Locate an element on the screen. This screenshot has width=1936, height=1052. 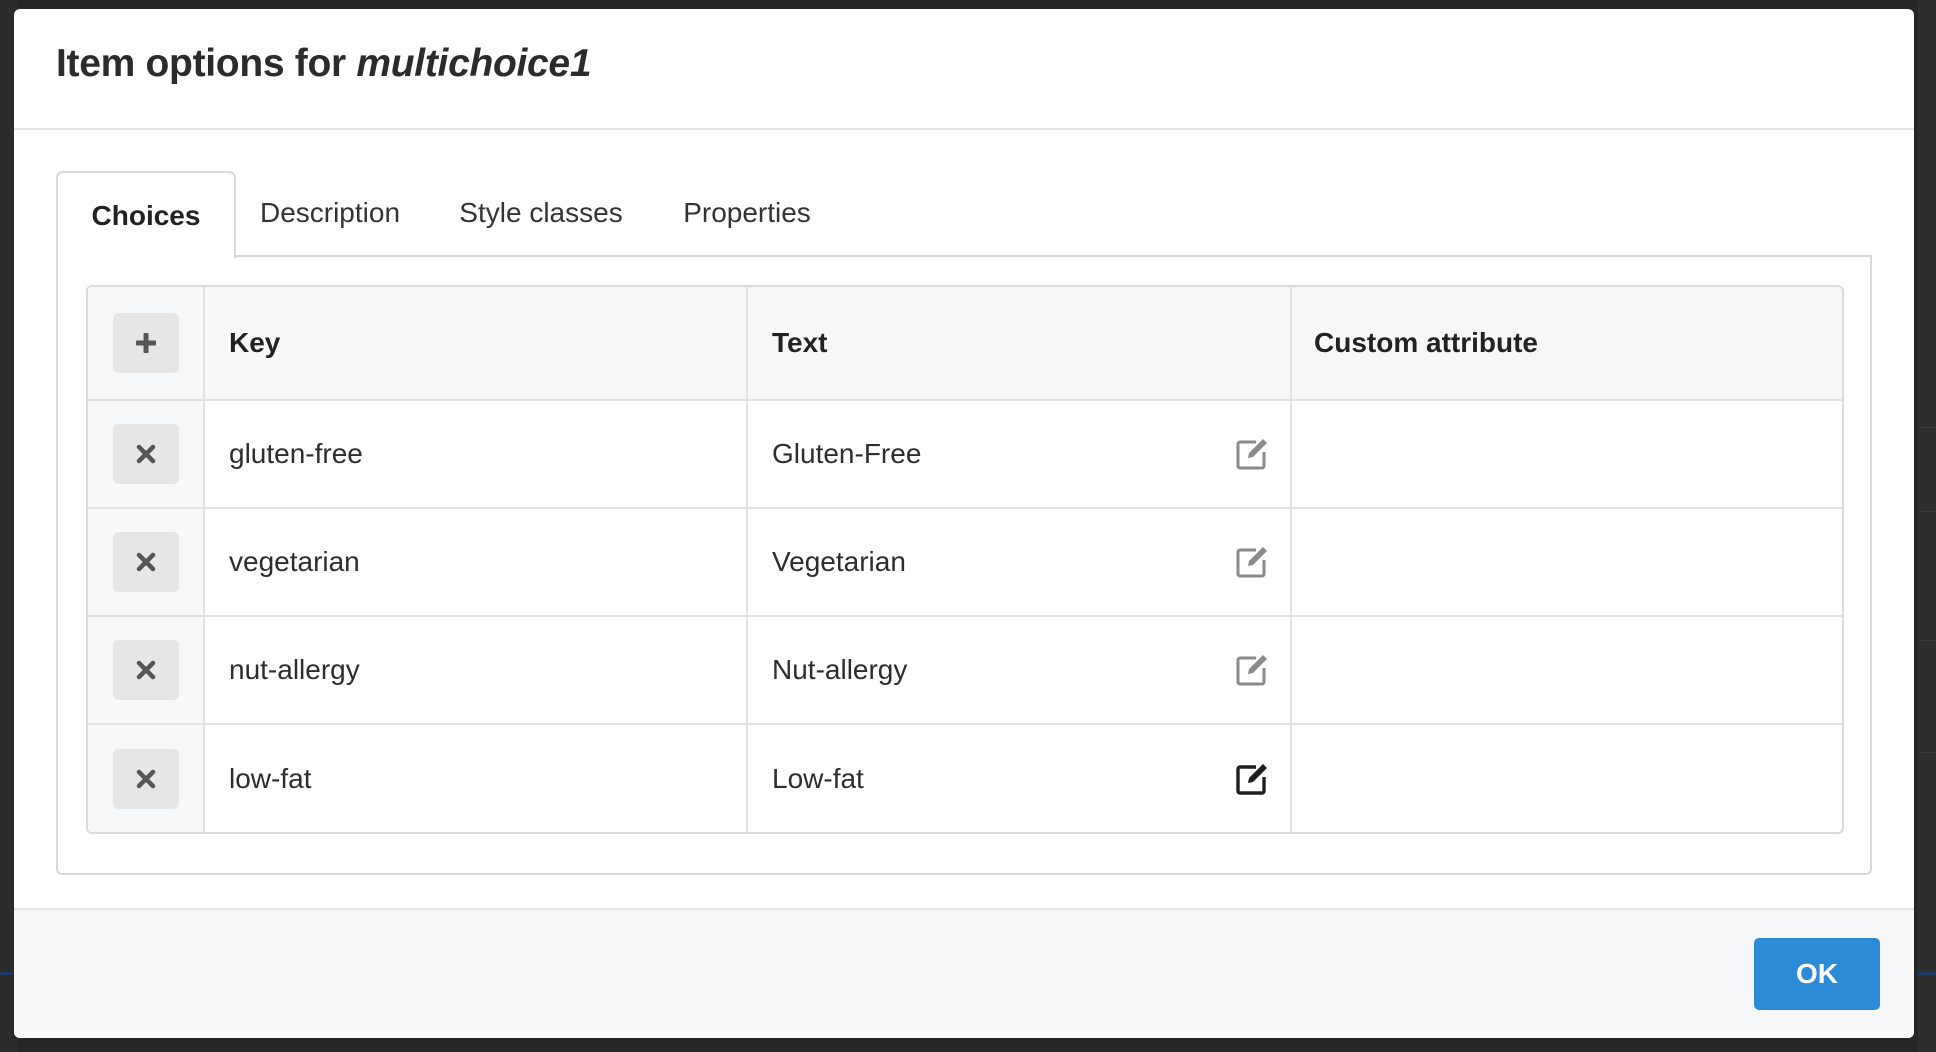
header-add-cell is located at coordinates (146, 343).